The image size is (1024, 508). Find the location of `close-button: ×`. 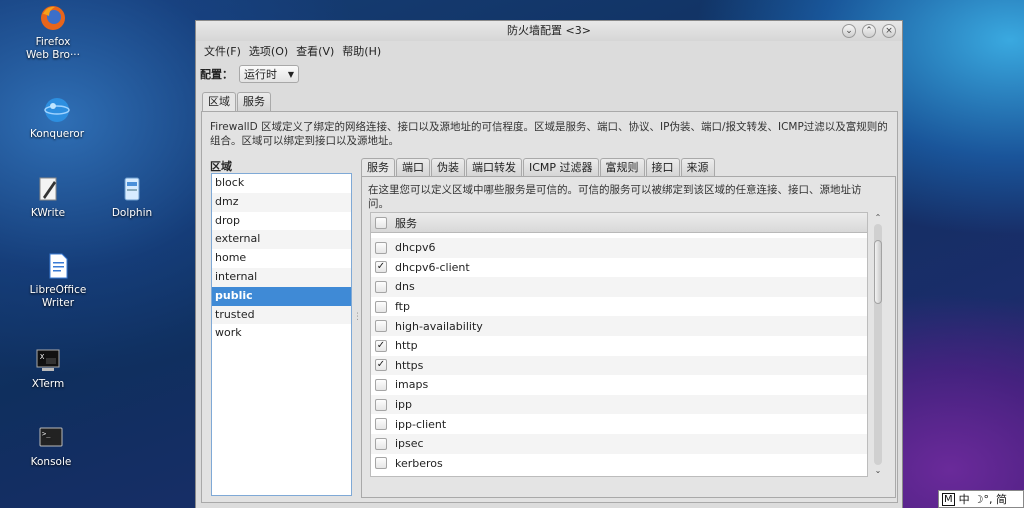

close-button: × is located at coordinates (889, 31).